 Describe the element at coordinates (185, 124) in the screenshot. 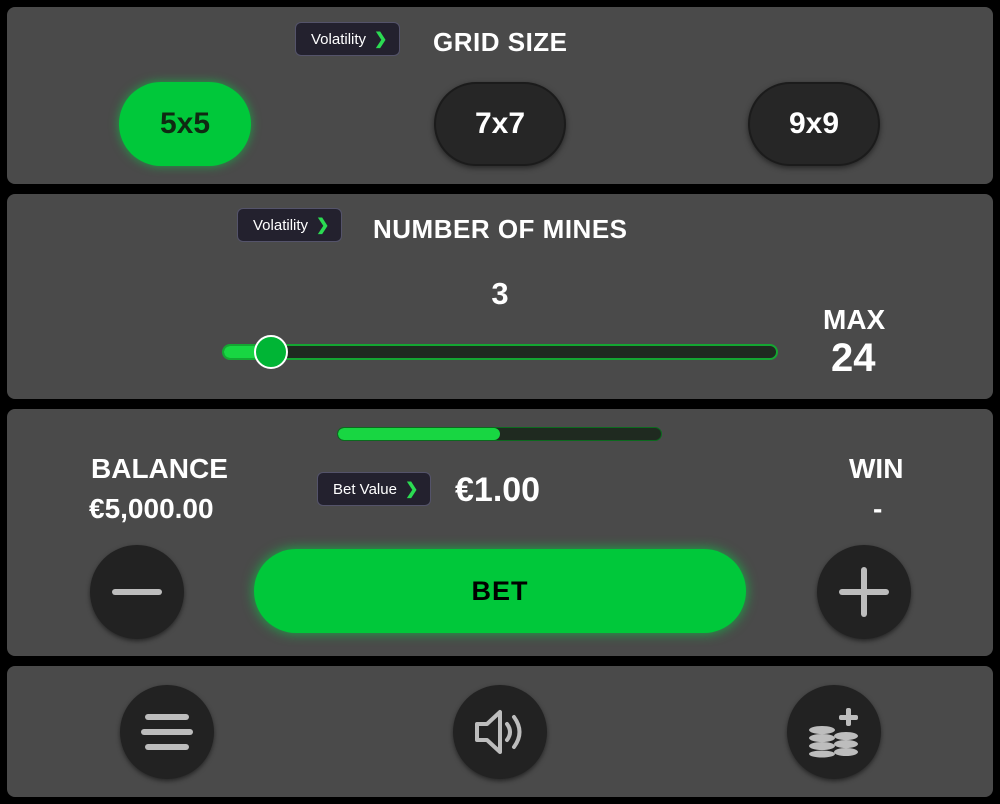

I see `grid-option-5x5: 5x5` at that location.